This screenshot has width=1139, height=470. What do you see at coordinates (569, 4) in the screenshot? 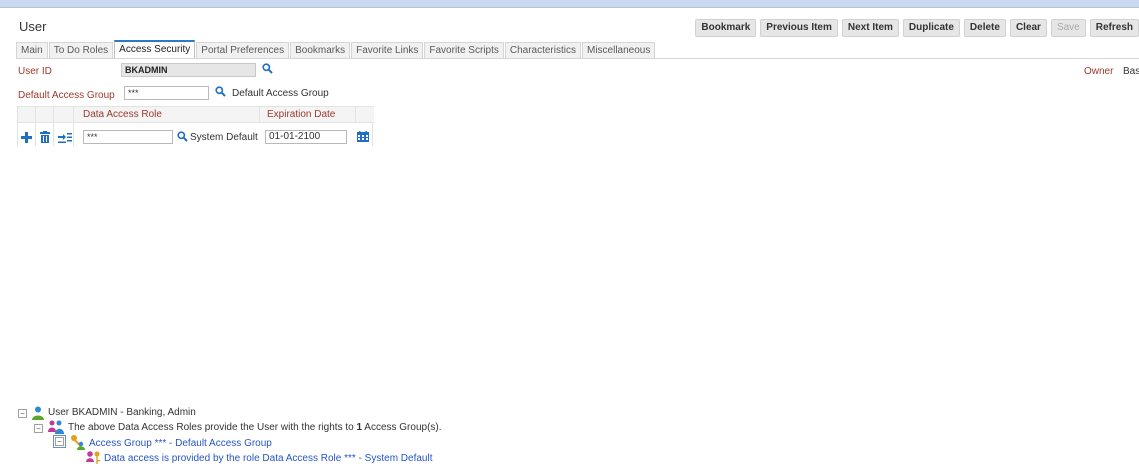
I see `top-banner` at bounding box center [569, 4].